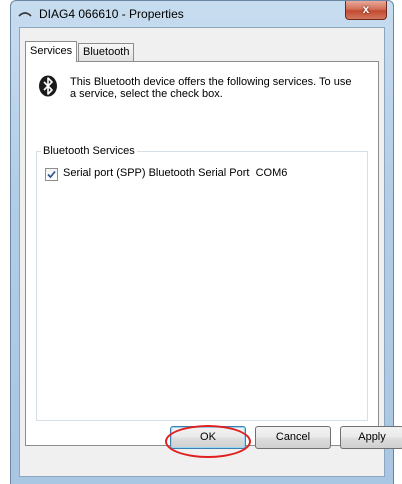  I want to click on apply-button: Apply, so click(371, 437).